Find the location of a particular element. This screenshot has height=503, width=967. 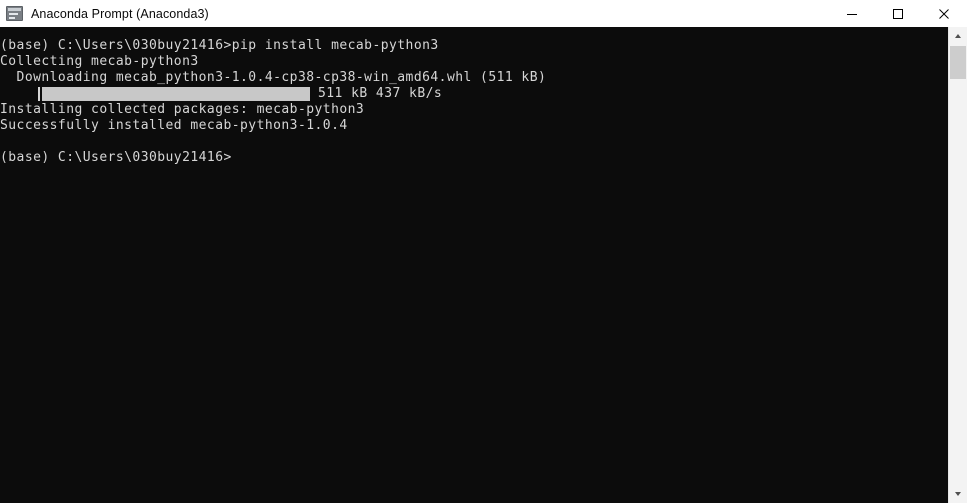

vertical-scrollbar is located at coordinates (957, 265).